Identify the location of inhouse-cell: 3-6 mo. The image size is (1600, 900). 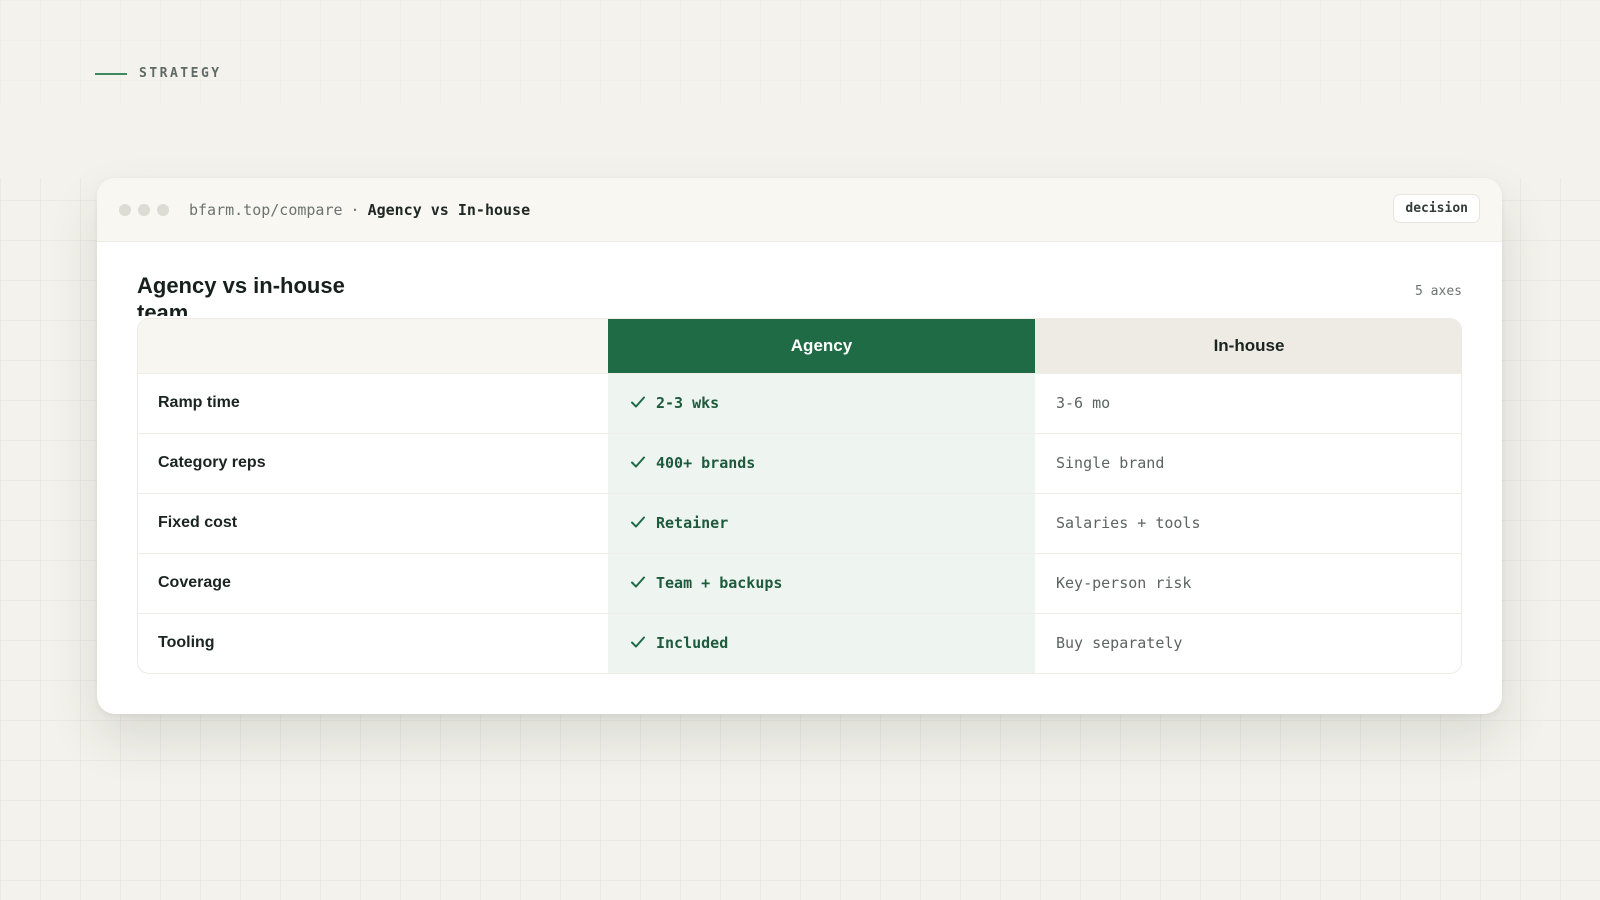
(1248, 402).